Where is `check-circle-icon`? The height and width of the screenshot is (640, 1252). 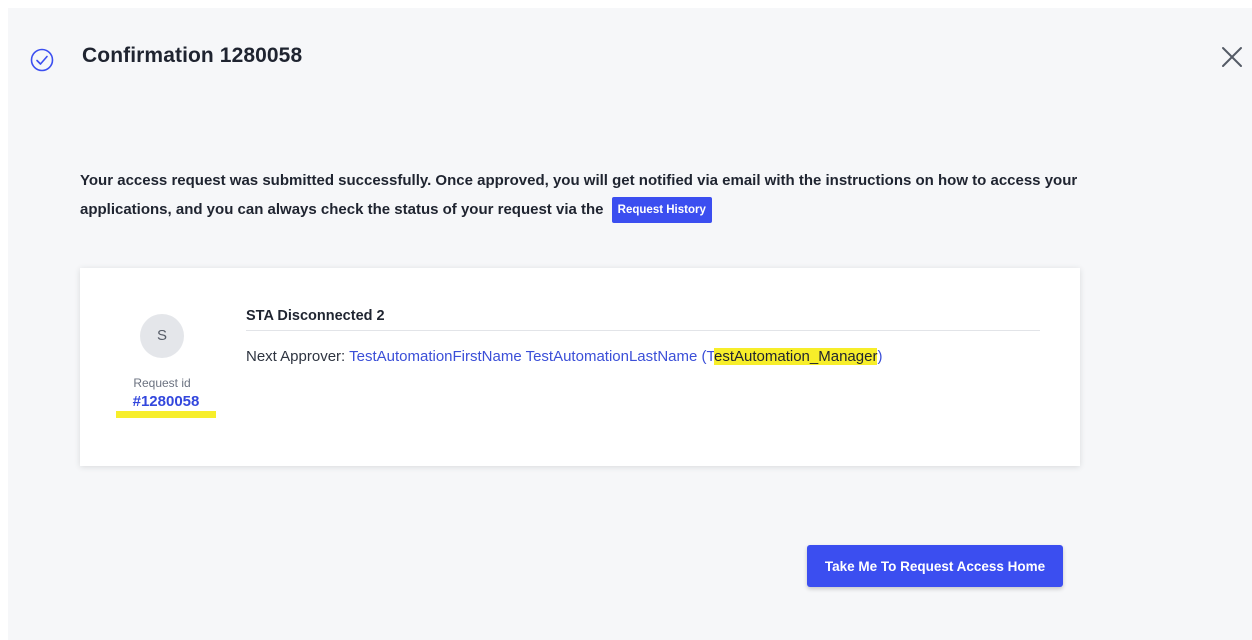 check-circle-icon is located at coordinates (42, 60).